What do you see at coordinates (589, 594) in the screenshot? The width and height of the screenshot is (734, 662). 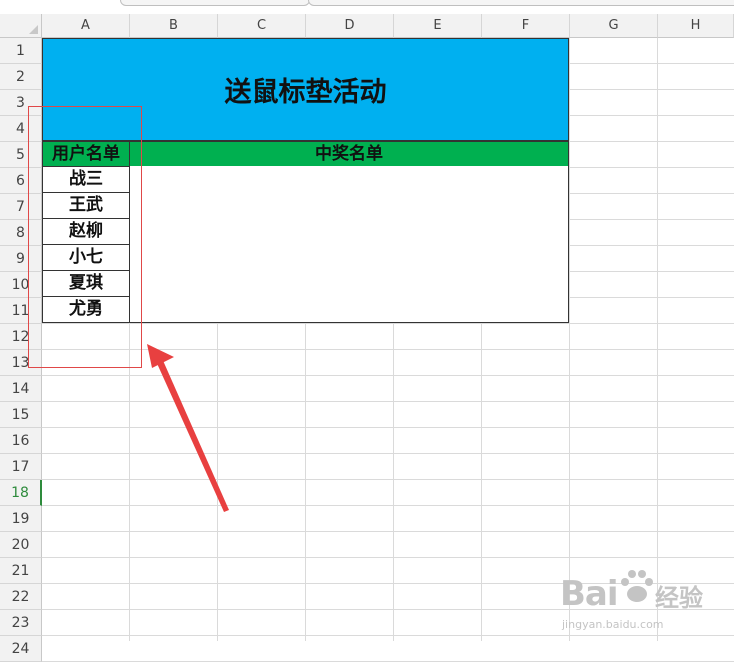 I see `watermark-logo-text: Bai` at bounding box center [589, 594].